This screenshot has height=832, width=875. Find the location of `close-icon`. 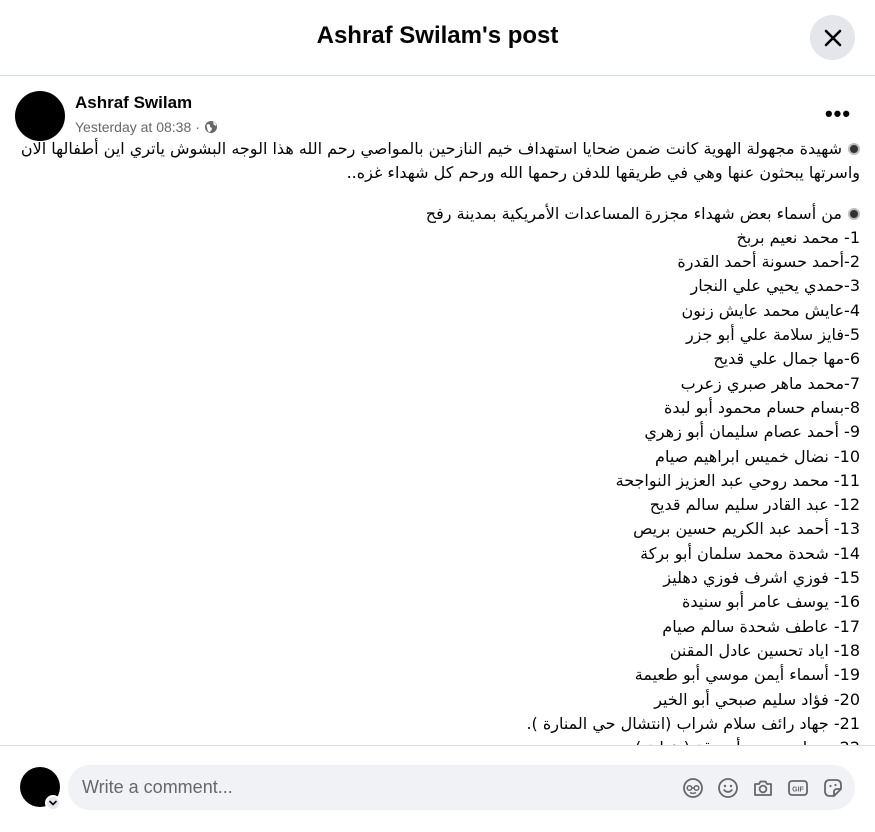

close-icon is located at coordinates (832, 37).